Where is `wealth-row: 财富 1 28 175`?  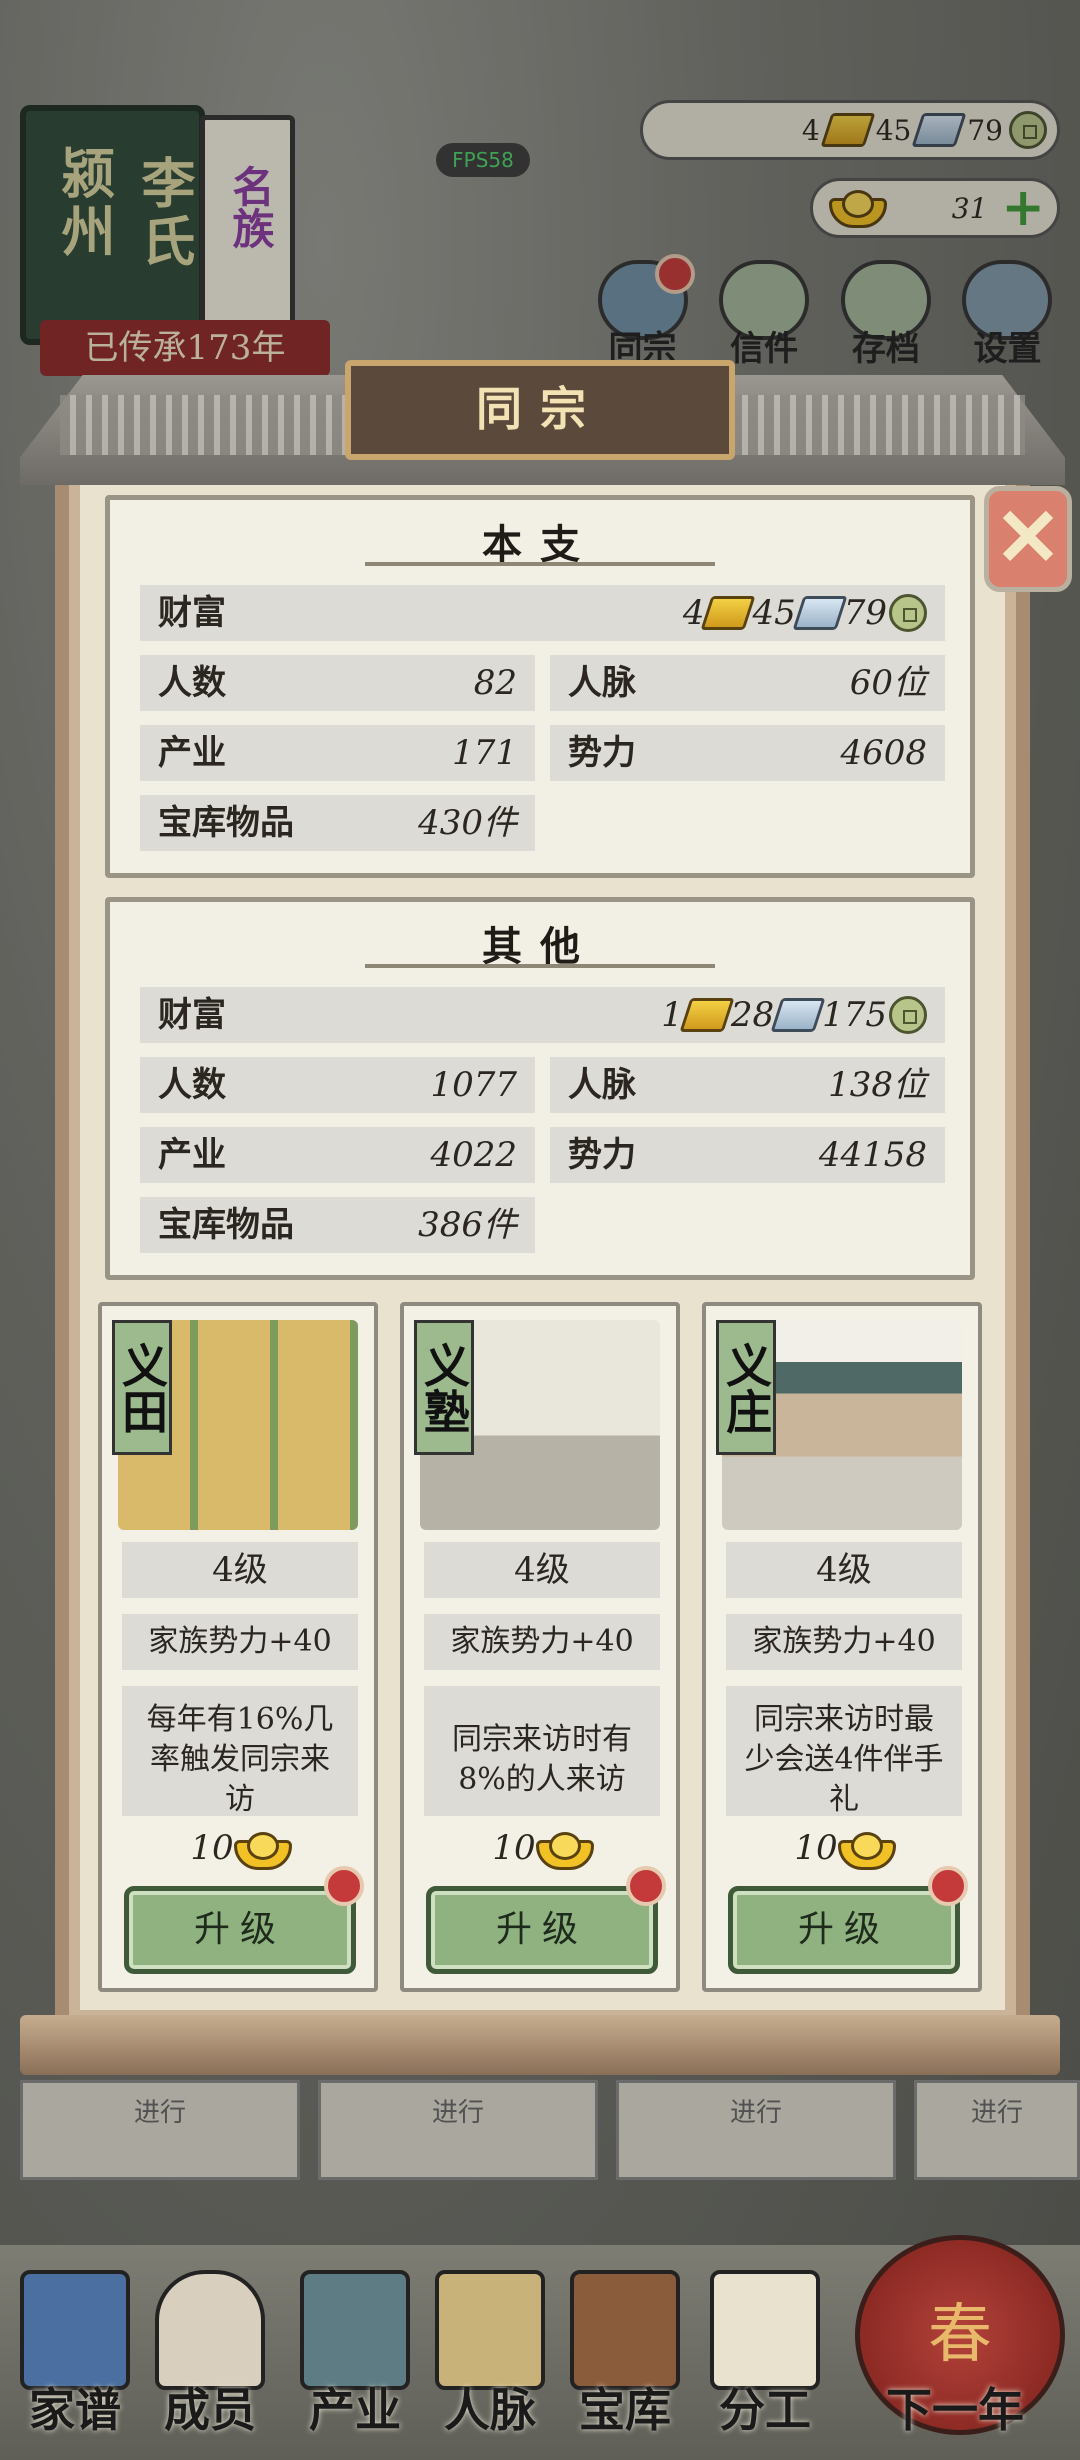
wealth-row: 财富 1 28 175 is located at coordinates (542, 1015).